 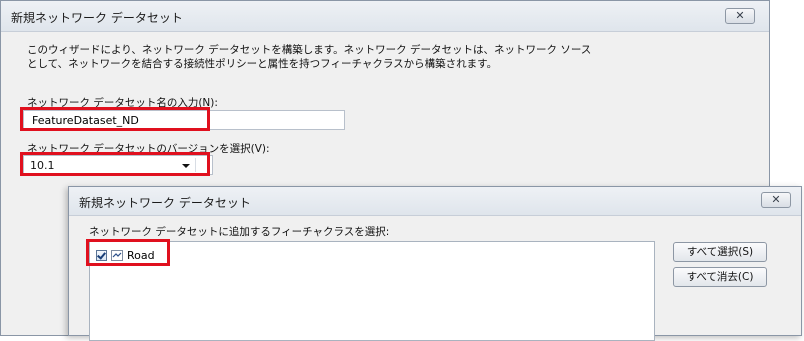 What do you see at coordinates (118, 165) in the screenshot?
I see `version-select: 10.1` at bounding box center [118, 165].